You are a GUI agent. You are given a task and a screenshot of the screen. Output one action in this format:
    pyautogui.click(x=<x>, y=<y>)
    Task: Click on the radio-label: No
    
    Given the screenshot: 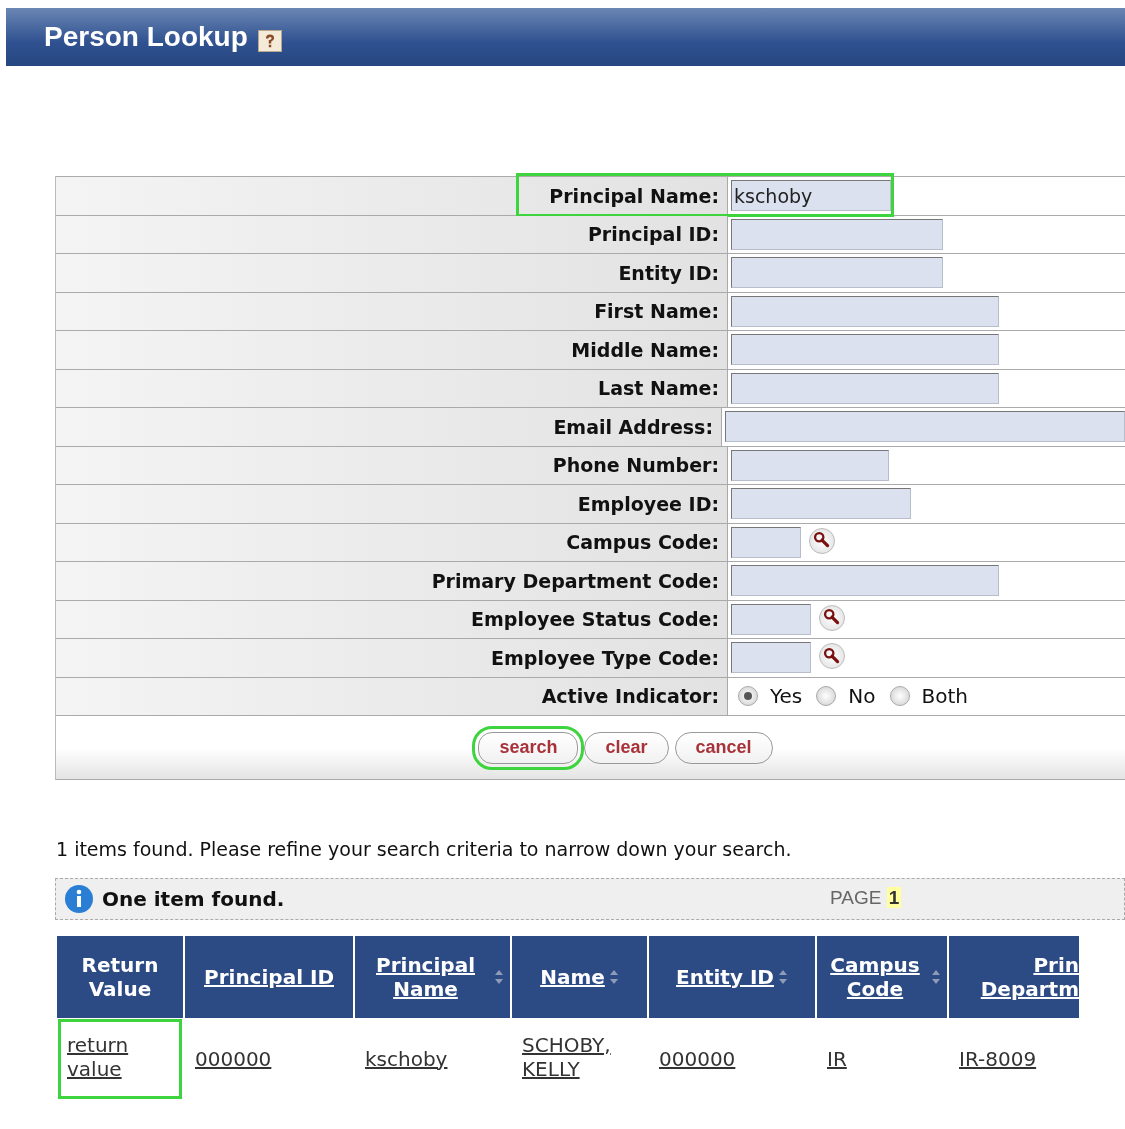 What is the action you would take?
    pyautogui.click(x=862, y=697)
    